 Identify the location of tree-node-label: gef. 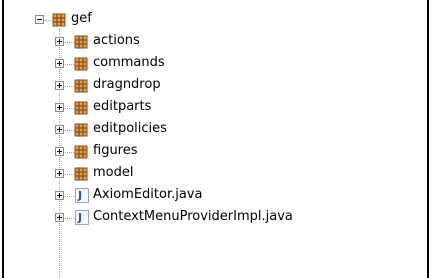
(81, 18).